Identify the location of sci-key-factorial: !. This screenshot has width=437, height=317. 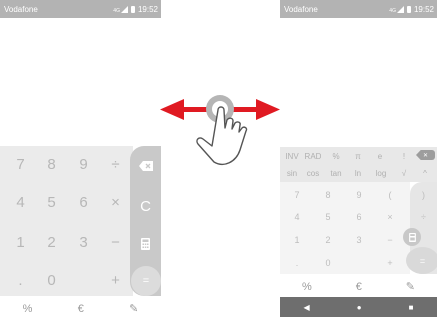
(404, 156).